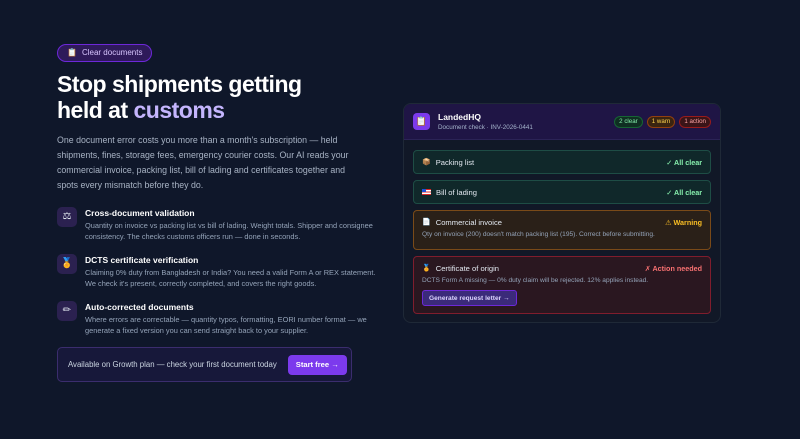 The width and height of the screenshot is (800, 439). I want to click on title-accent: customs, so click(179, 109).